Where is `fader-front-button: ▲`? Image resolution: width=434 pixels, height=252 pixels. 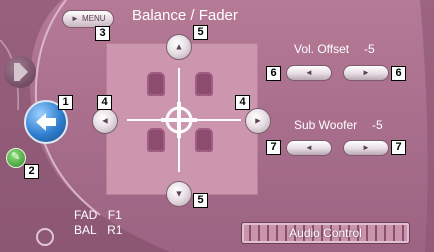
fader-front-button: ▲ is located at coordinates (179, 47).